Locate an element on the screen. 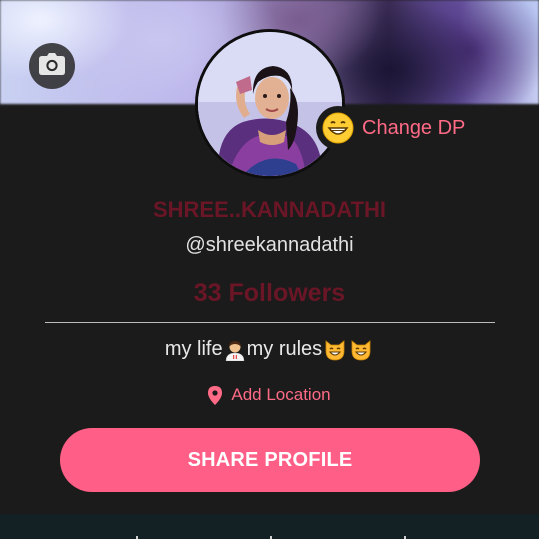 Image resolution: width=539 pixels, height=539 pixels. followers-count: 33 Followers is located at coordinates (269, 293).